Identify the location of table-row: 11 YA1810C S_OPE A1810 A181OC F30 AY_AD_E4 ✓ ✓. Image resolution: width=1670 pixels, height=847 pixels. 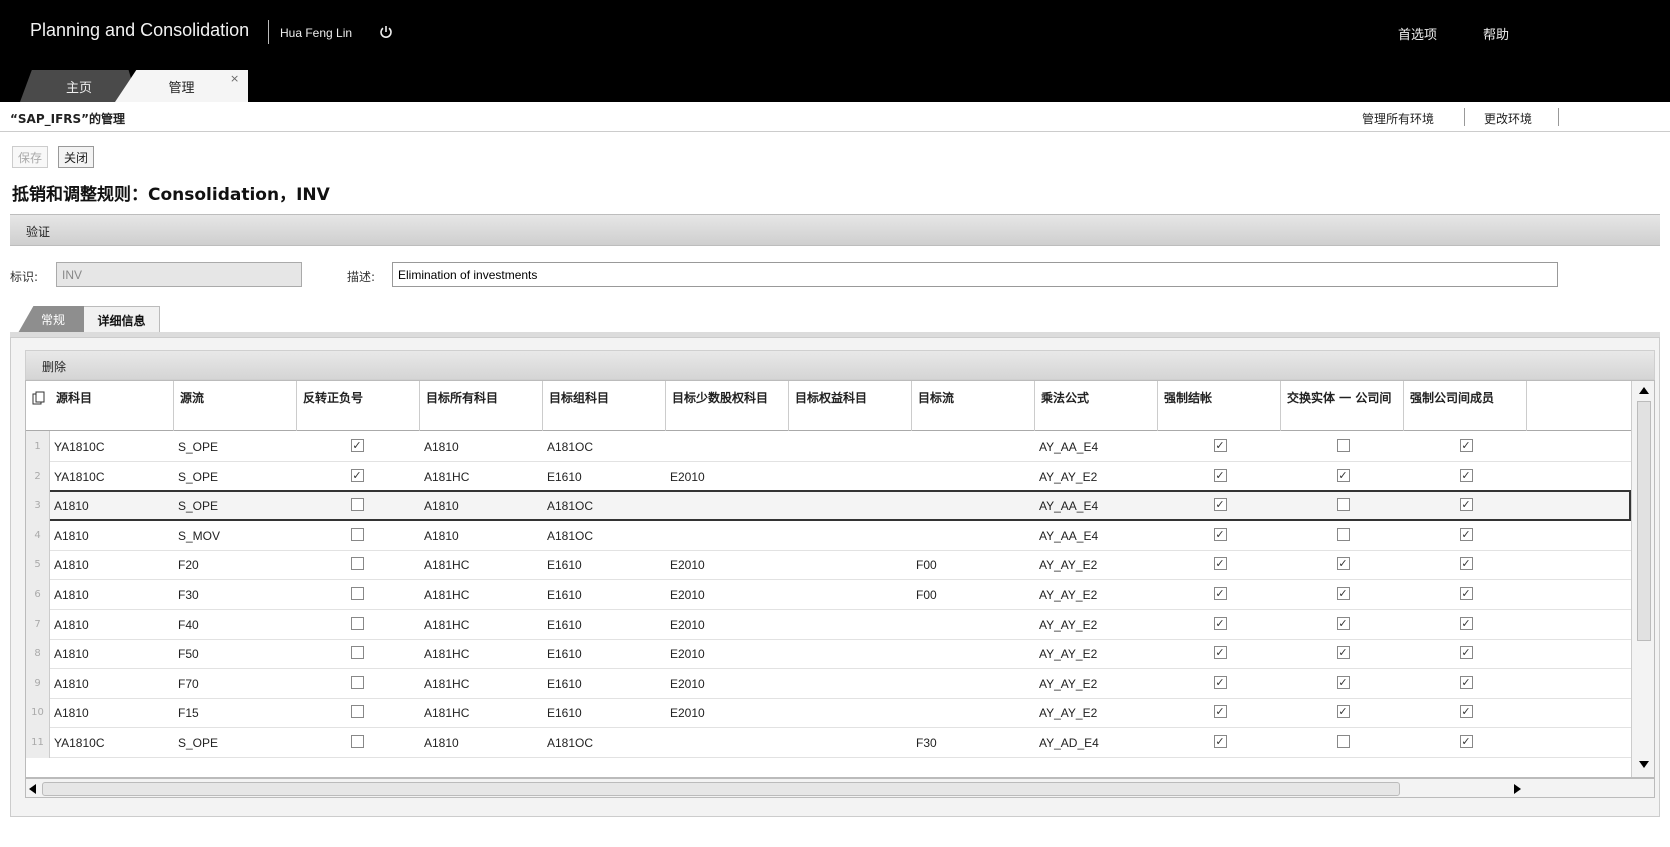
(828, 742).